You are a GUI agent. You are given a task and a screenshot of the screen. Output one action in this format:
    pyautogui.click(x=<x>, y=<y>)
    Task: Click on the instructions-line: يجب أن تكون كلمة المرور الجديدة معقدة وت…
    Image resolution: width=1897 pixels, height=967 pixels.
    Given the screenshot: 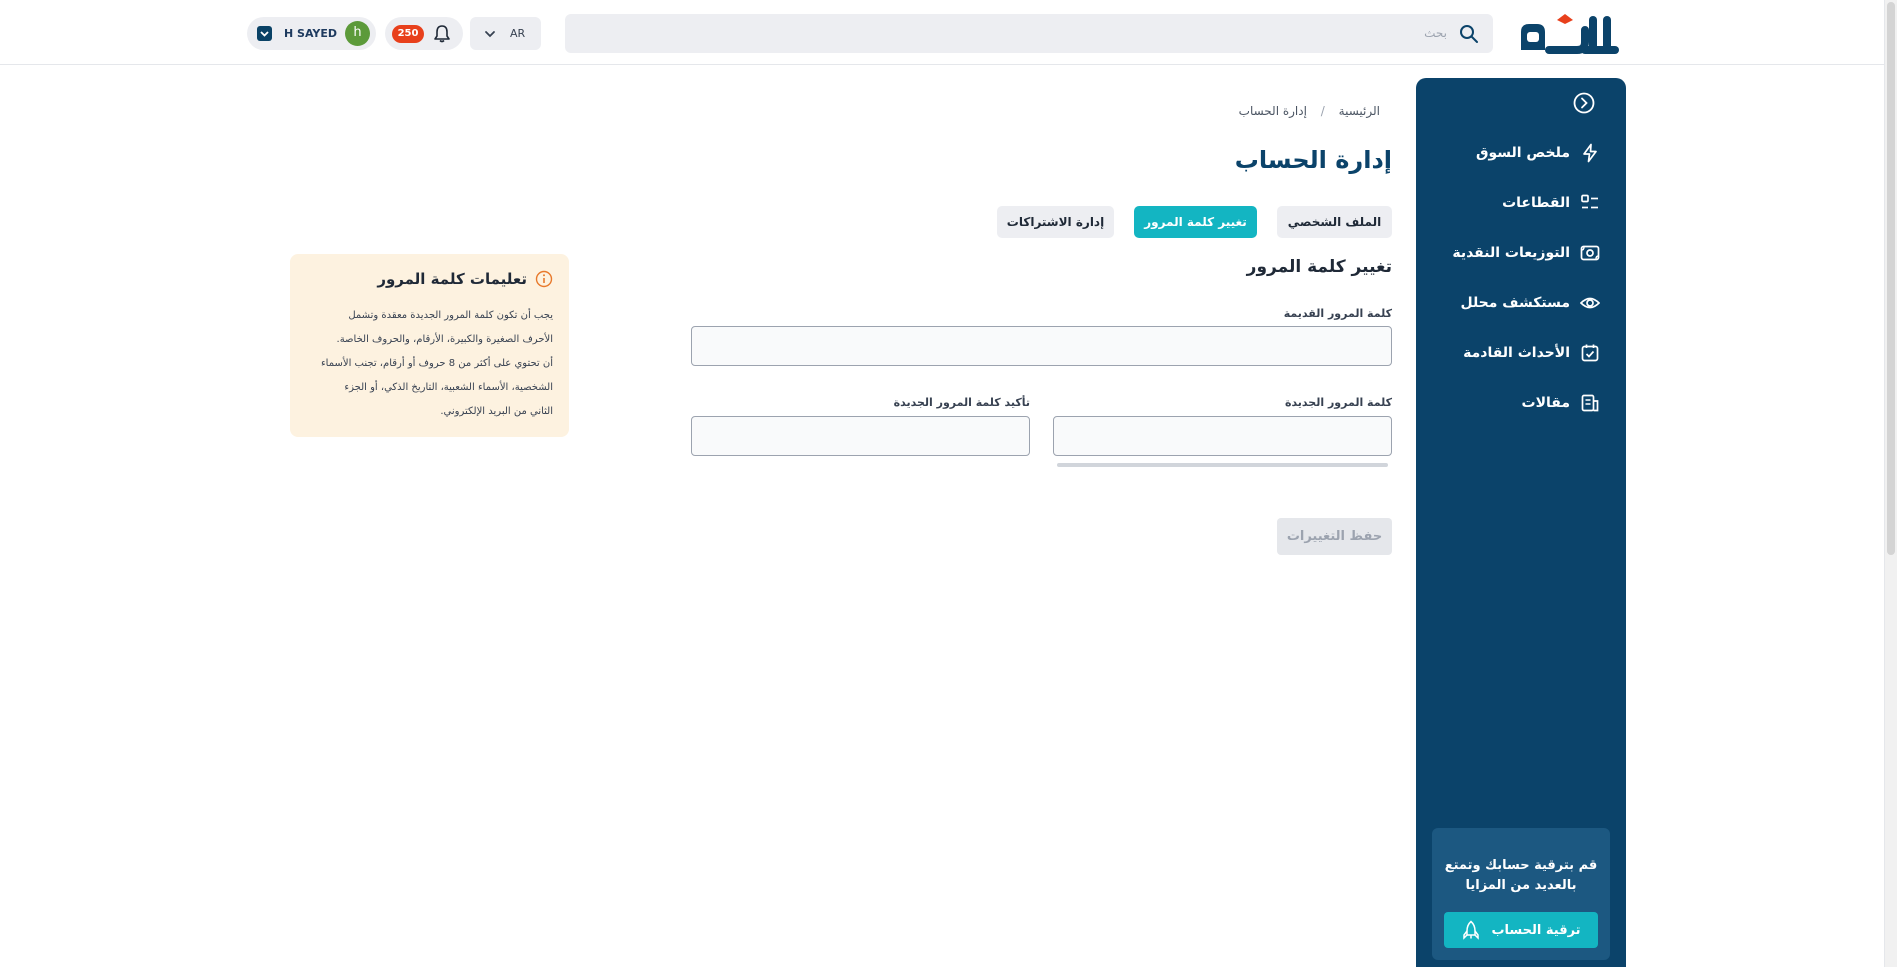 What is the action you would take?
    pyautogui.click(x=450, y=315)
    